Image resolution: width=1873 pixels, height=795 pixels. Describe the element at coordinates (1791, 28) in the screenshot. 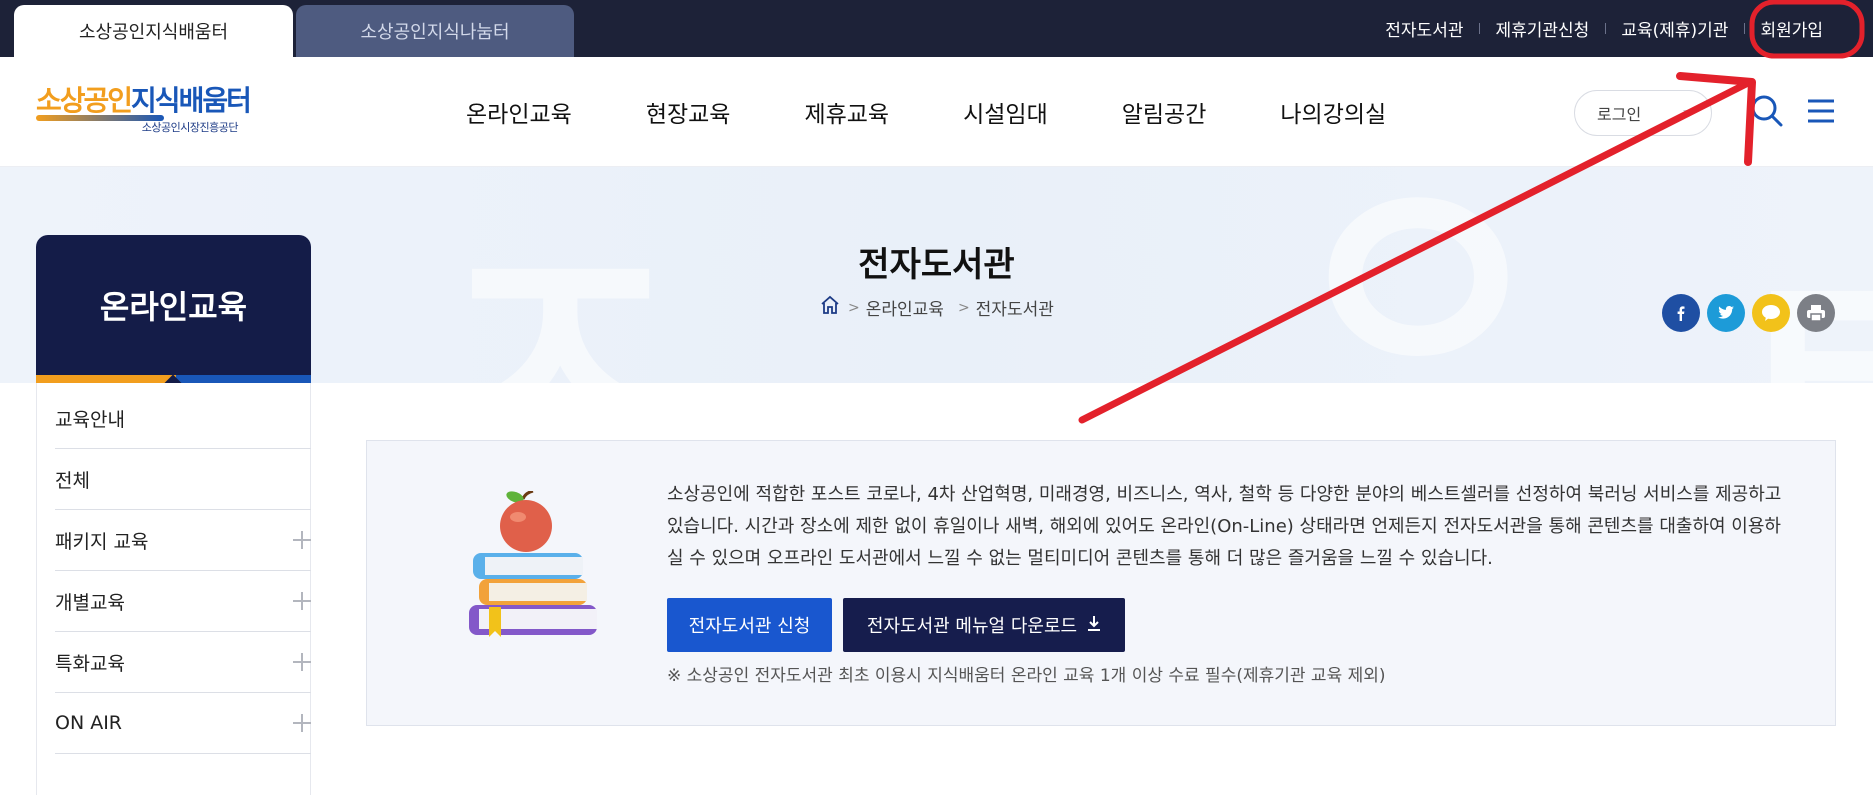

I see `util-link-signup: 회원가입` at that location.